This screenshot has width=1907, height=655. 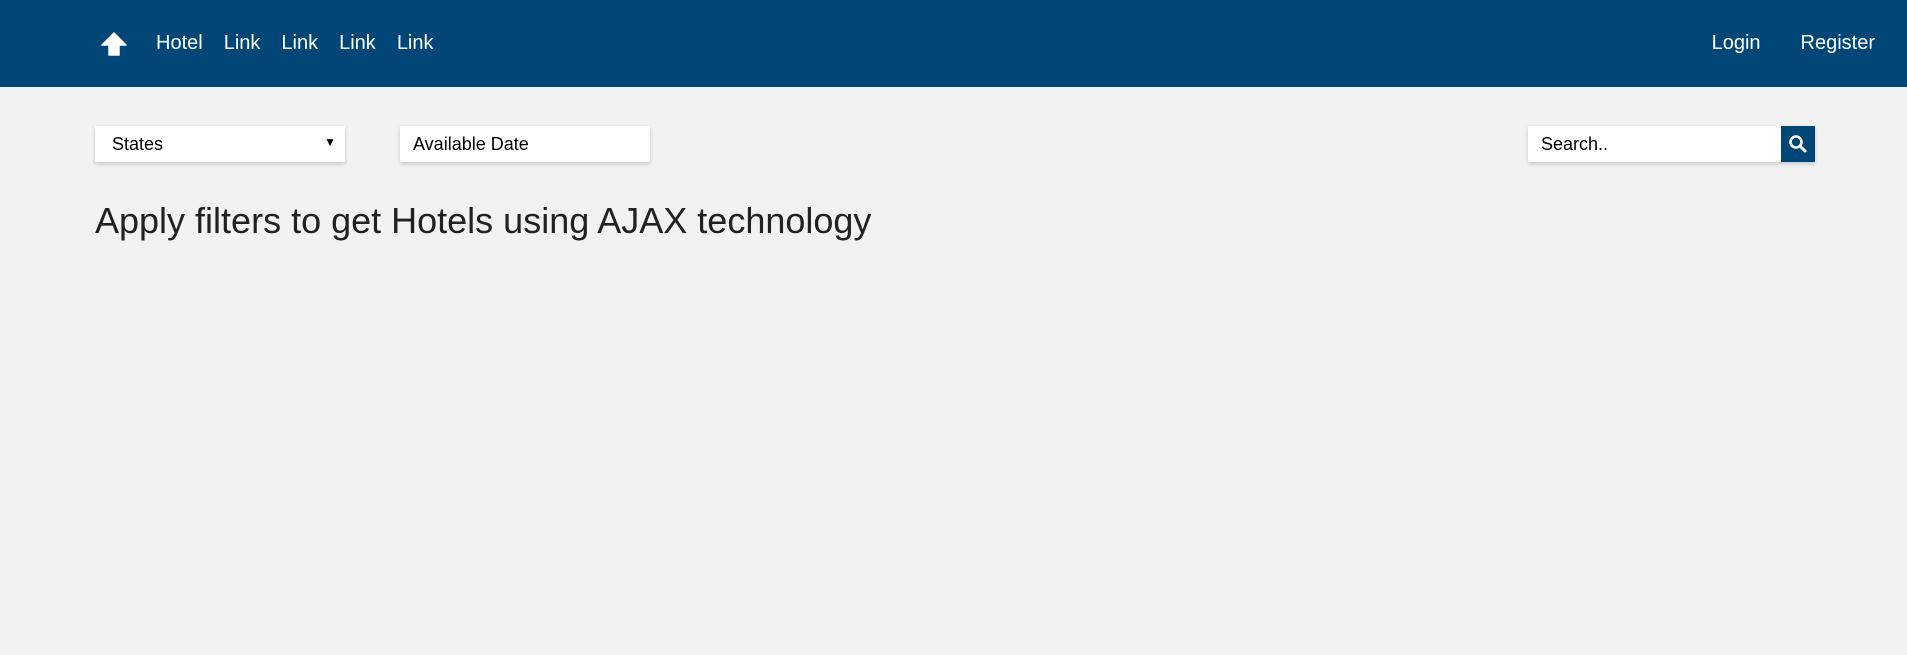 What do you see at coordinates (299, 43) in the screenshot?
I see `nav-link-2: Link` at bounding box center [299, 43].